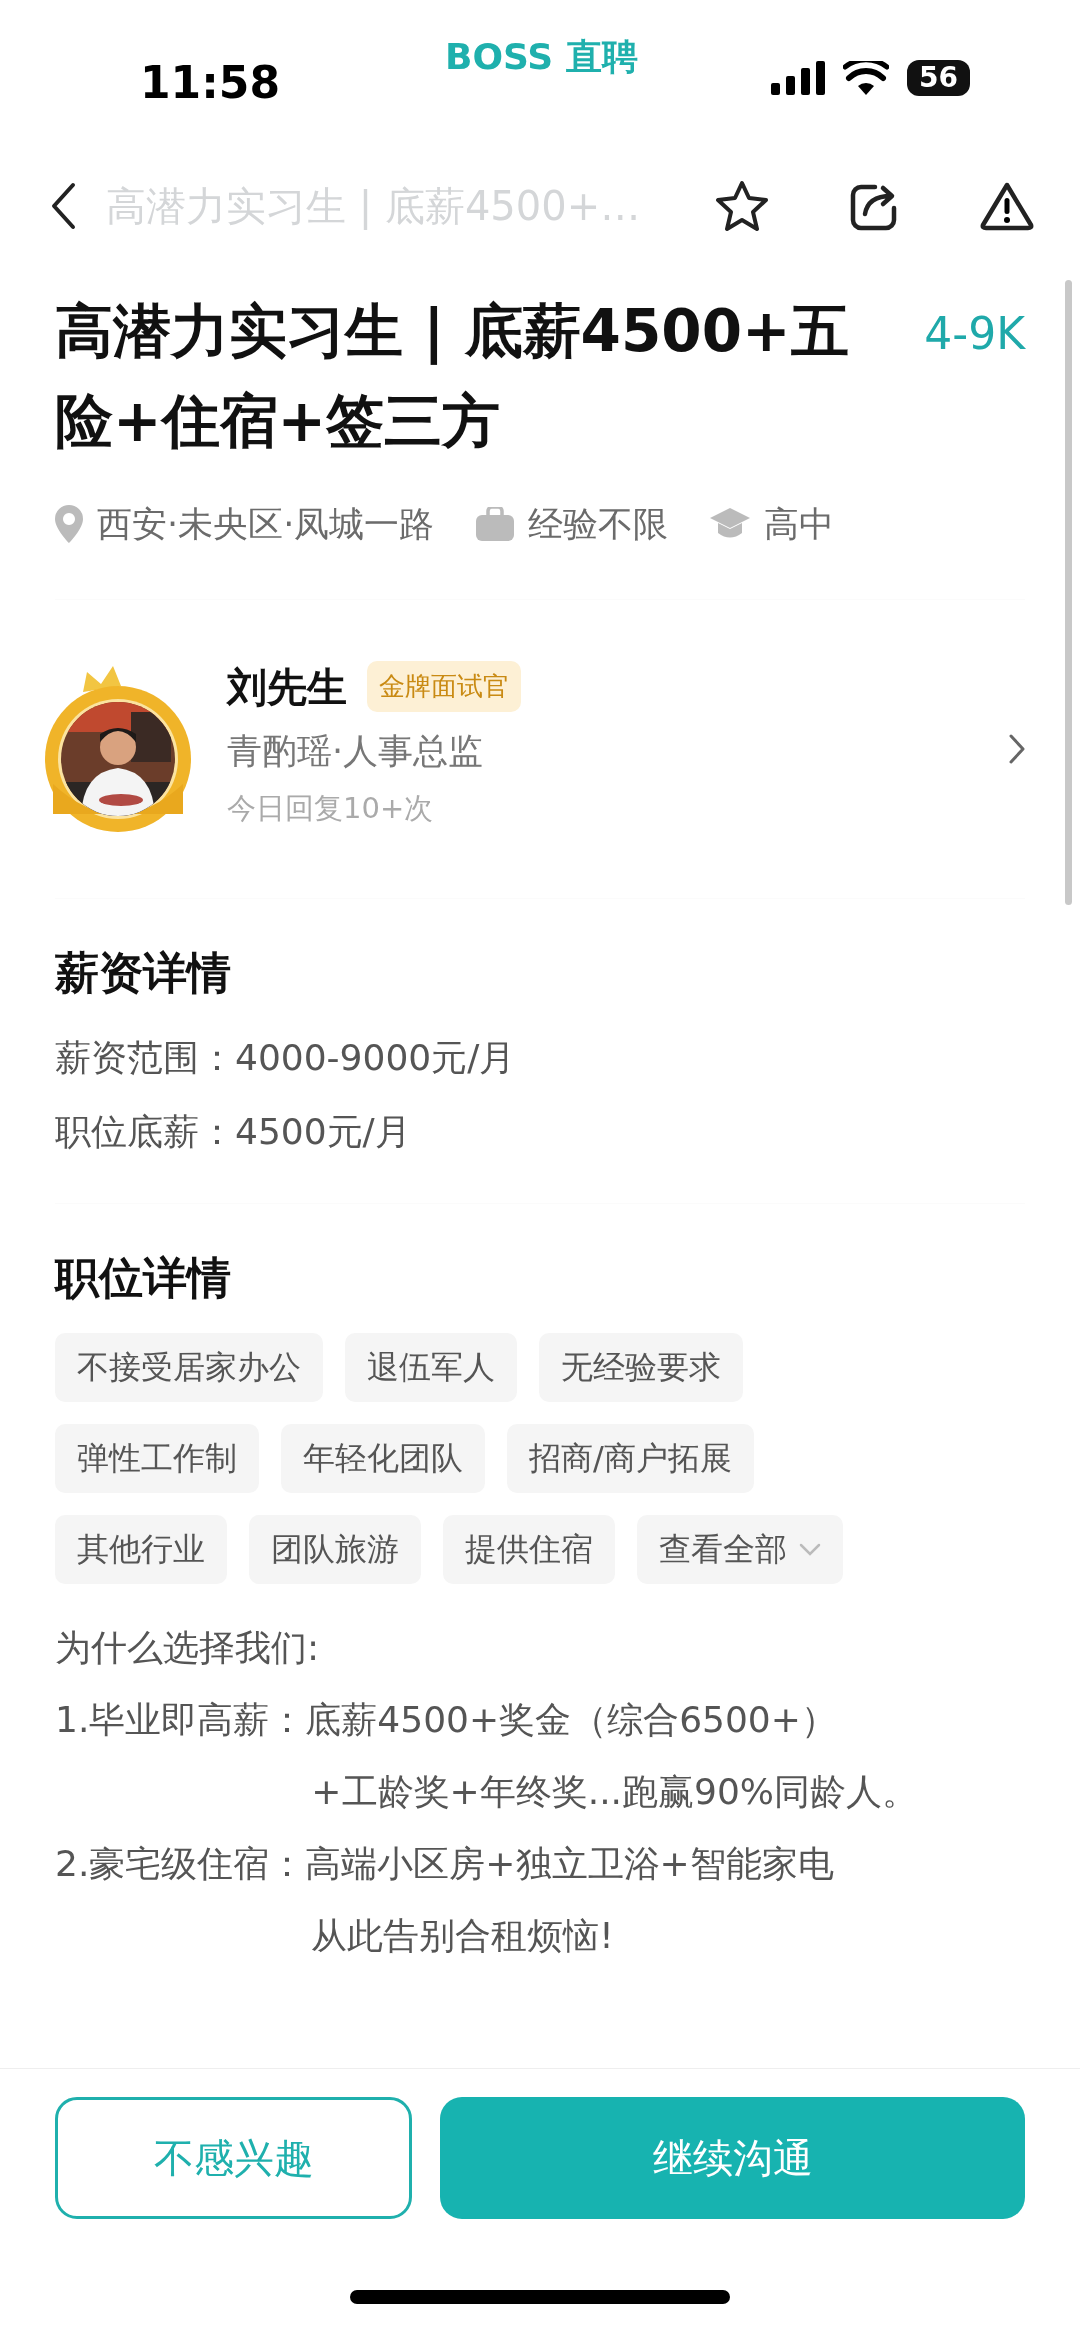 The height and width of the screenshot is (2341, 1080). What do you see at coordinates (141, 1550) in the screenshot?
I see `job-tag: 其他行业` at bounding box center [141, 1550].